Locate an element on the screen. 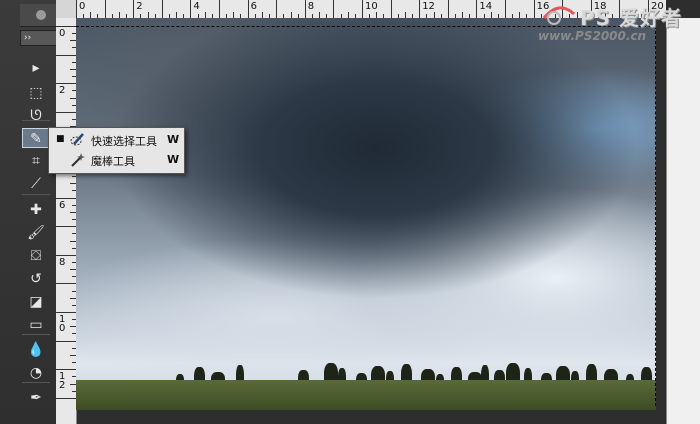  watermark-url: www.PS2000.cn is located at coordinates (592, 36).